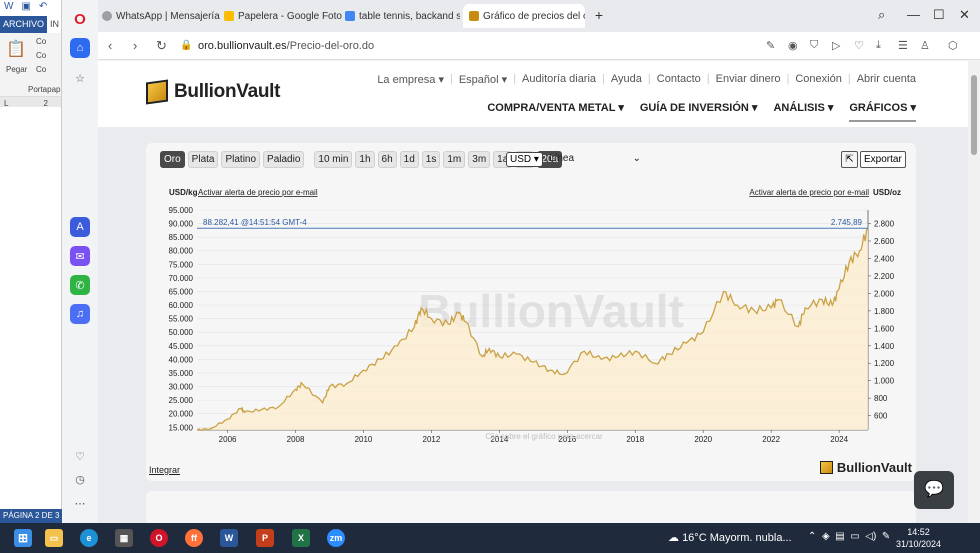  Describe the element at coordinates (365, 159) in the screenshot. I see `range-1h-button: 1h` at that location.